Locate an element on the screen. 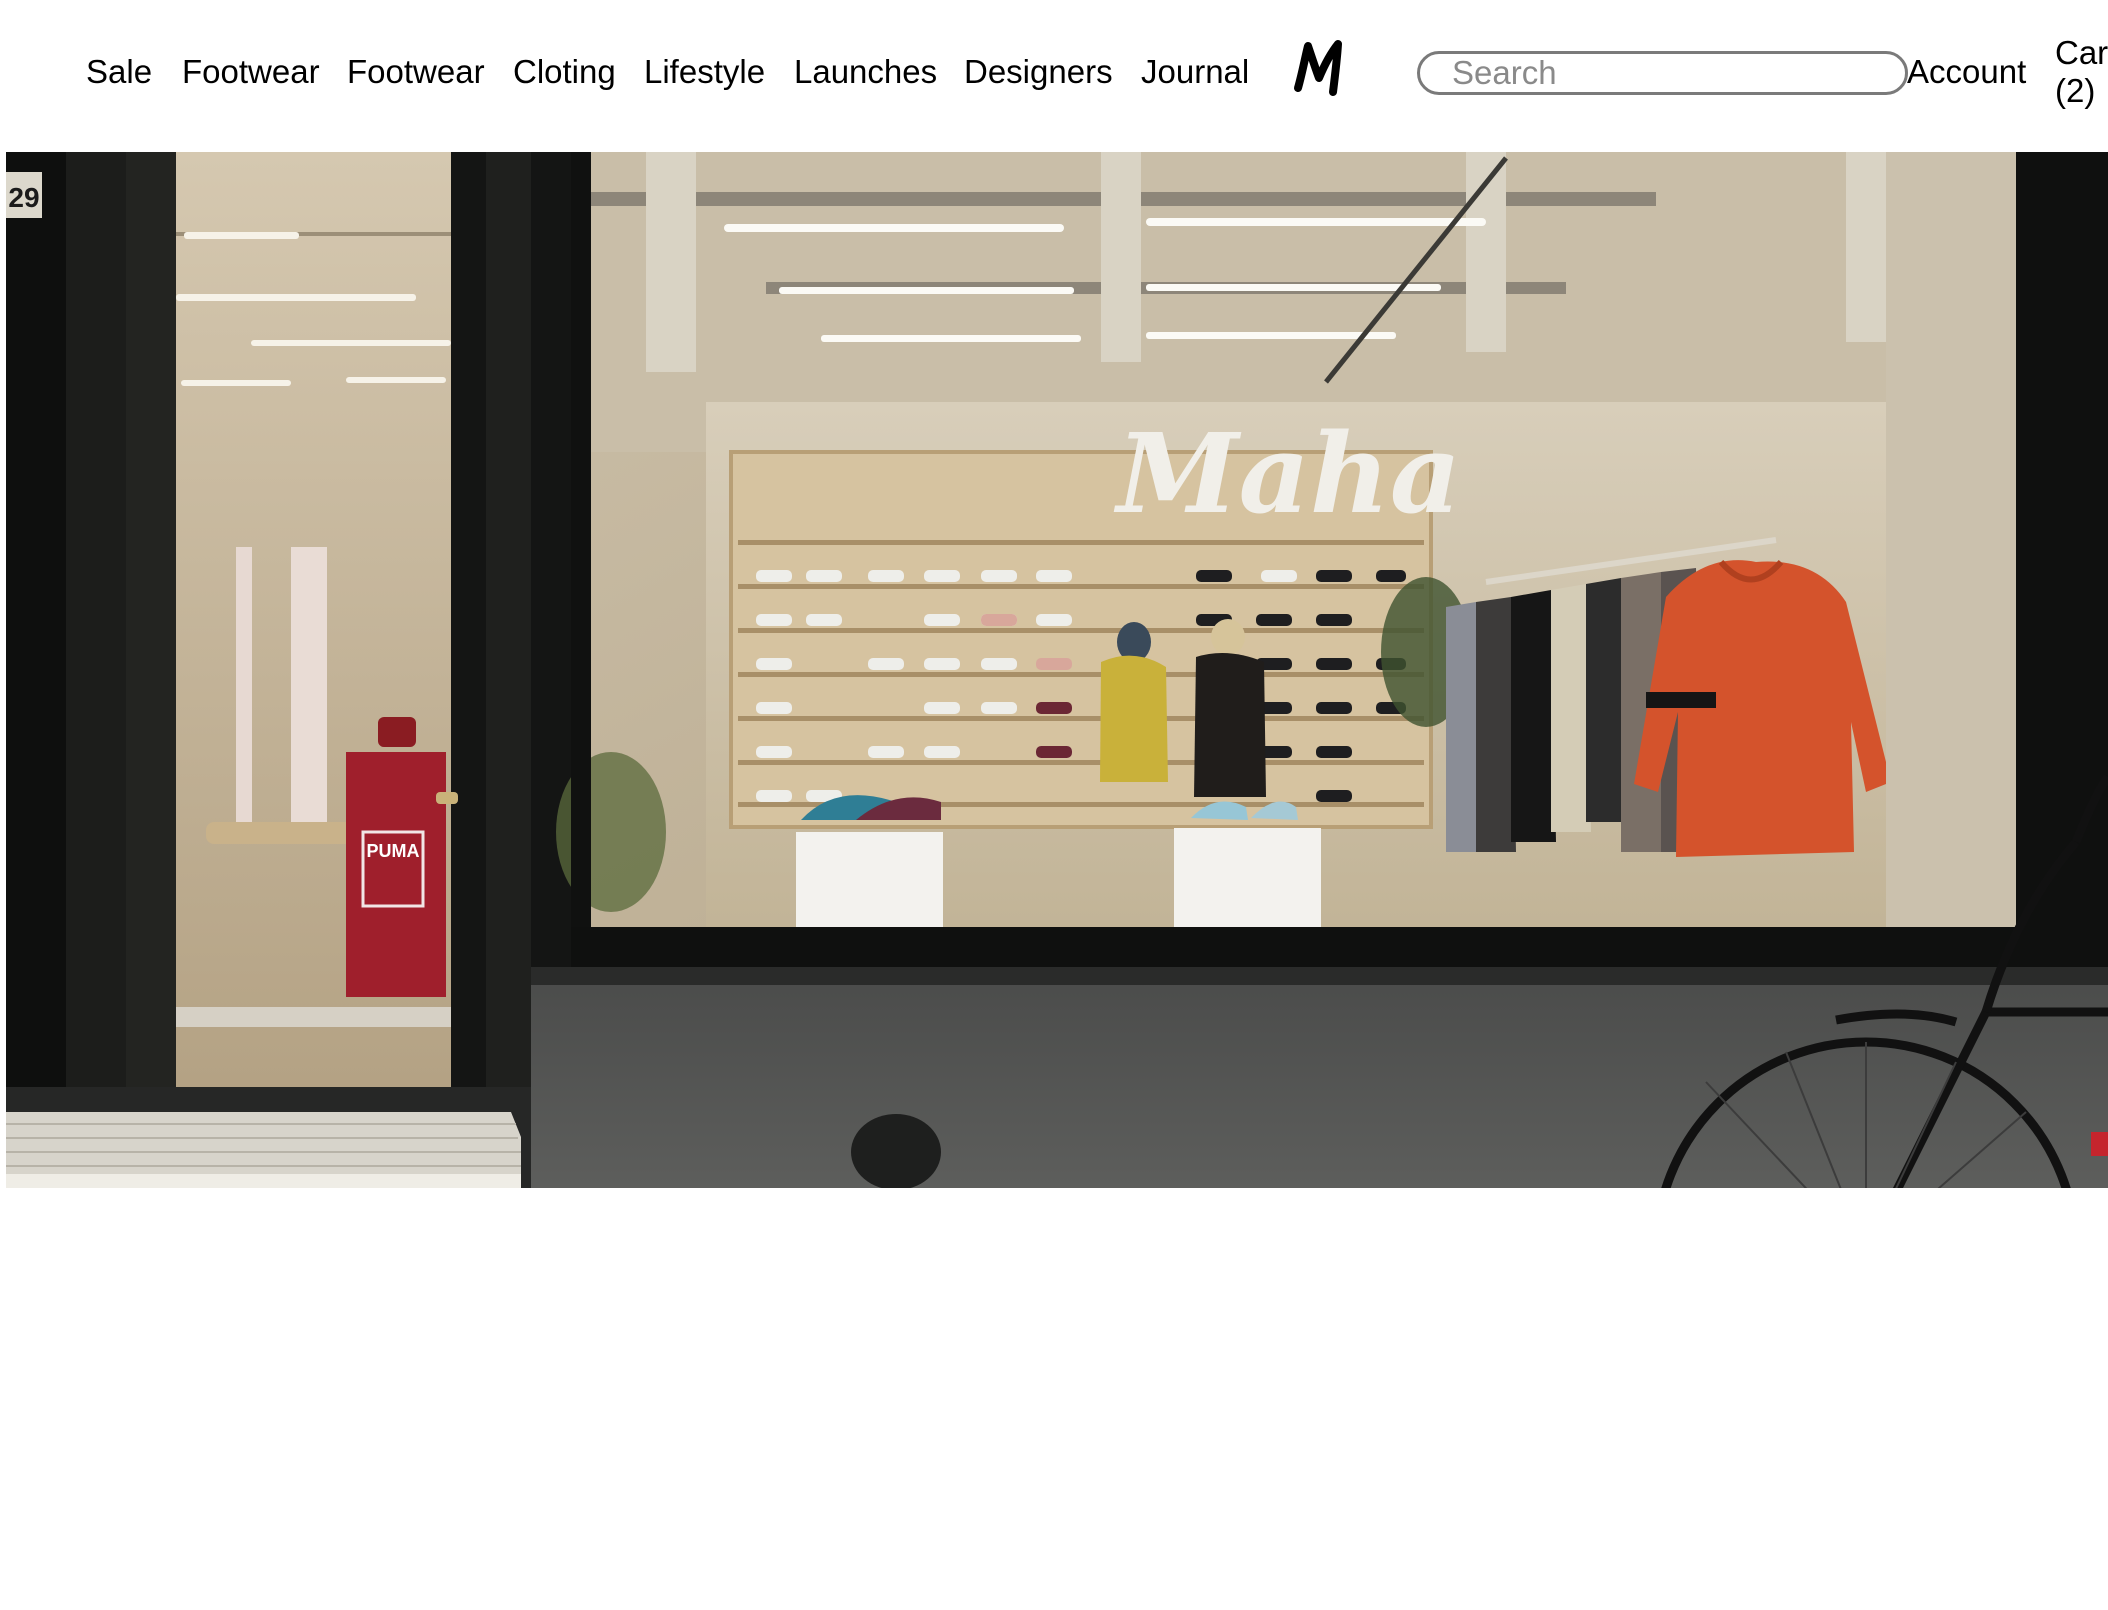 Image resolution: width=2108 pixels, height=1610 pixels. nav-item-footwear-2: Footwear is located at coordinates (416, 72).